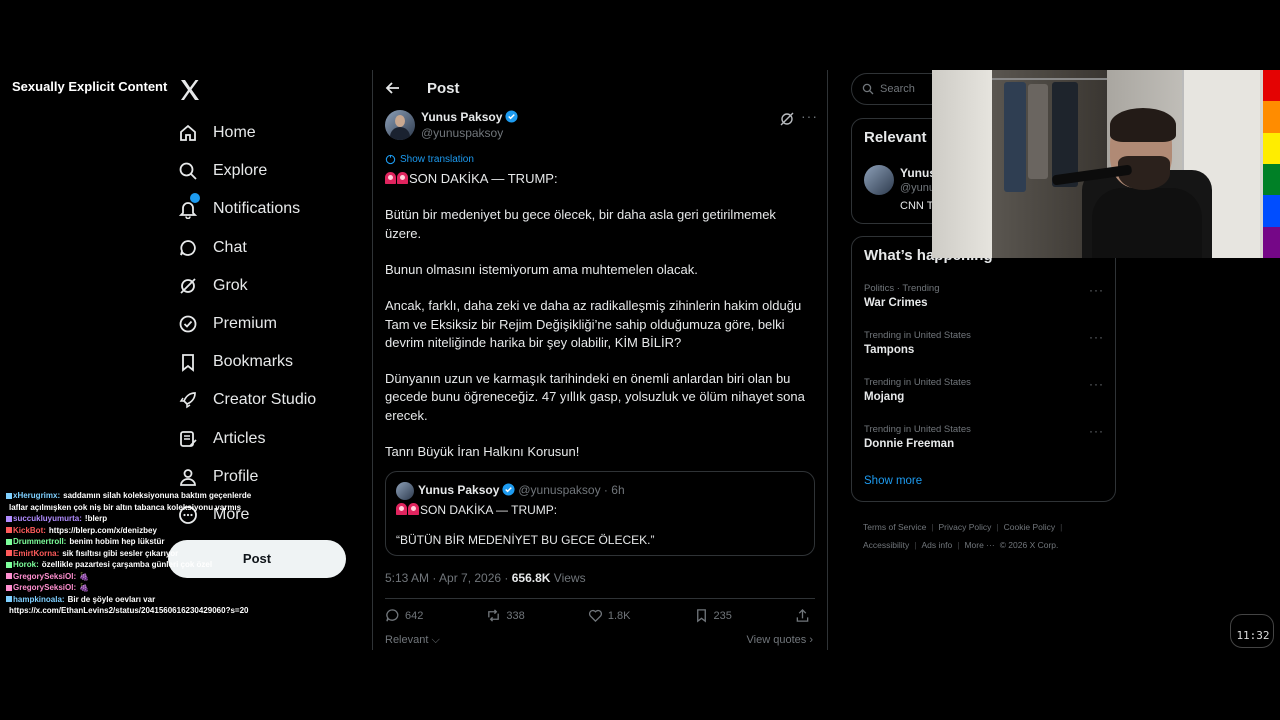 This screenshot has width=1280, height=720. Describe the element at coordinates (136, 542) in the screenshot. I see `chat-message: Drummertroll: benim hobim hep lükstür` at that location.